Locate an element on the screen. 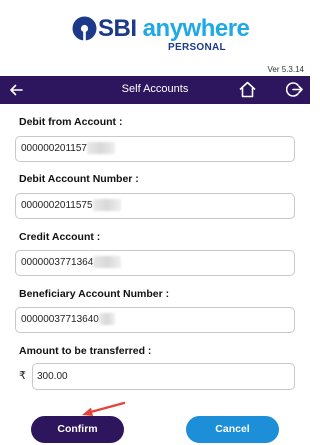 The height and width of the screenshot is (445, 320). debit-account-number-field: 0000002011575 is located at coordinates (155, 206).